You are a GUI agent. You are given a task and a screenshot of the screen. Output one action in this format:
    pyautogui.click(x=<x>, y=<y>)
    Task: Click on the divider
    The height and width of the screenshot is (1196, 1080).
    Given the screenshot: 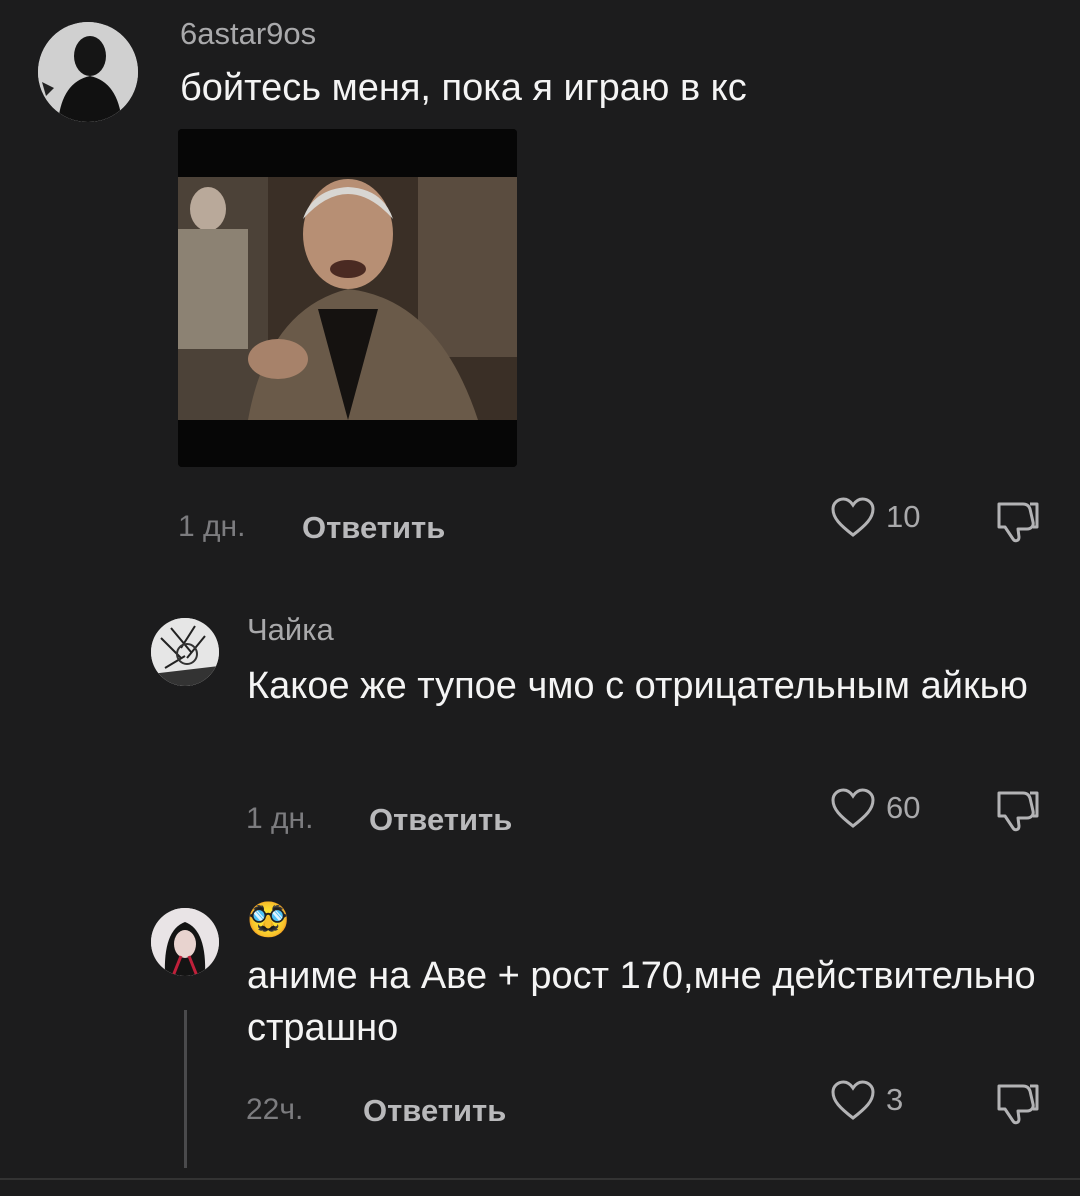 What is the action you would take?
    pyautogui.click(x=540, y=1179)
    